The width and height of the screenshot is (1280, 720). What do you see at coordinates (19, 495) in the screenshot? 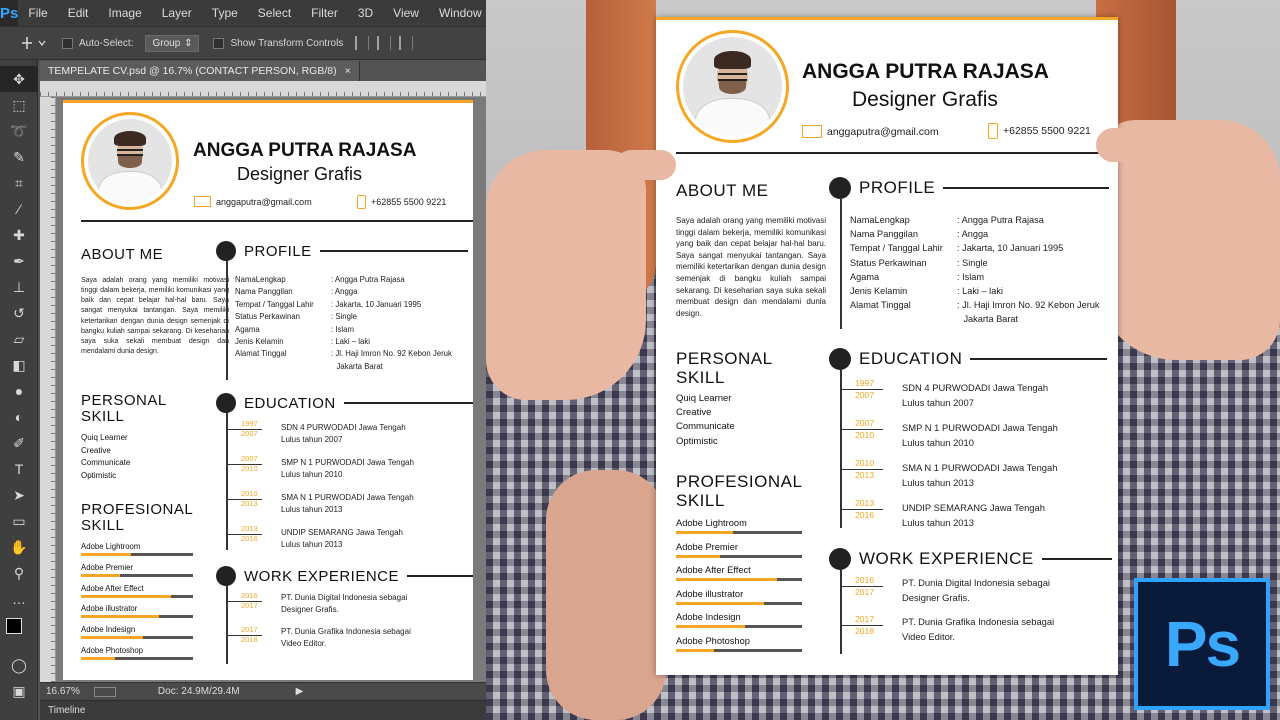
I see `path-select-icon: ➤` at bounding box center [19, 495].